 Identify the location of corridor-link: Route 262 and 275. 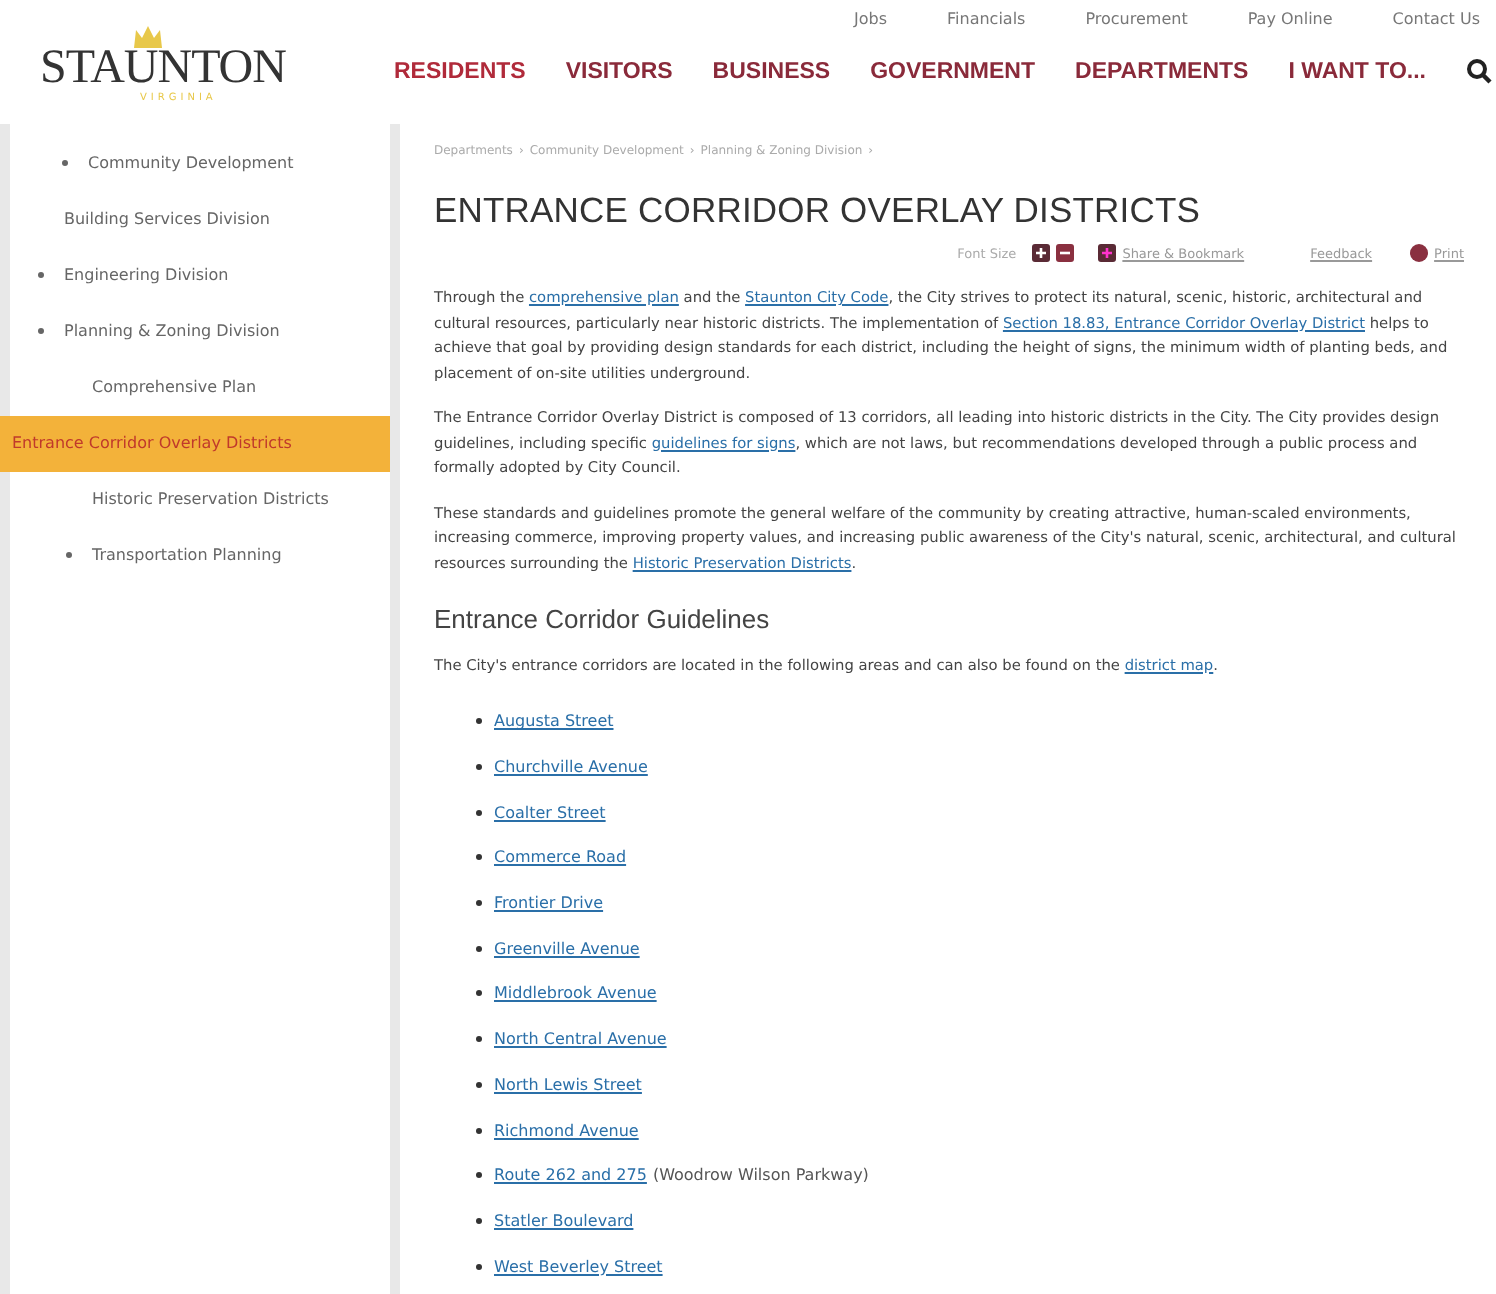
(570, 1175).